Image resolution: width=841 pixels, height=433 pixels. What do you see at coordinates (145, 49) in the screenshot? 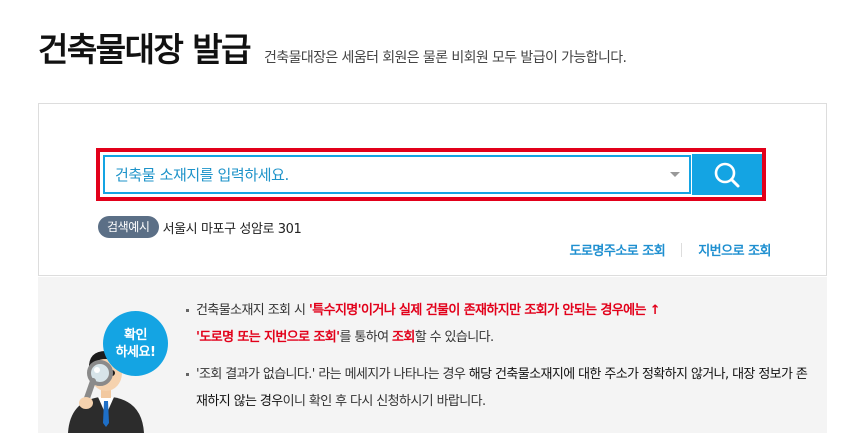
I see `page-title: 건축물대장 발급` at bounding box center [145, 49].